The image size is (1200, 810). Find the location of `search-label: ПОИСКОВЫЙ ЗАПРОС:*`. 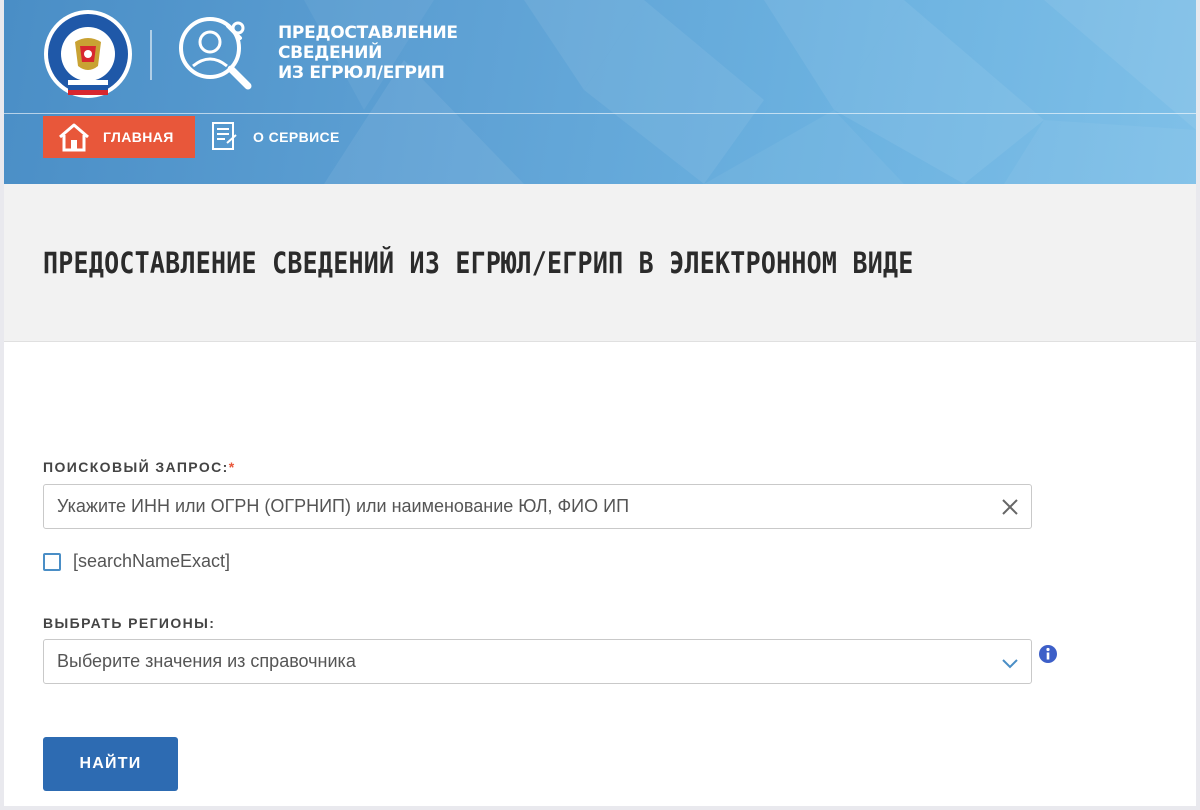

search-label: ПОИСКОВЫЙ ЗАПРОС:* is located at coordinates (139, 467).